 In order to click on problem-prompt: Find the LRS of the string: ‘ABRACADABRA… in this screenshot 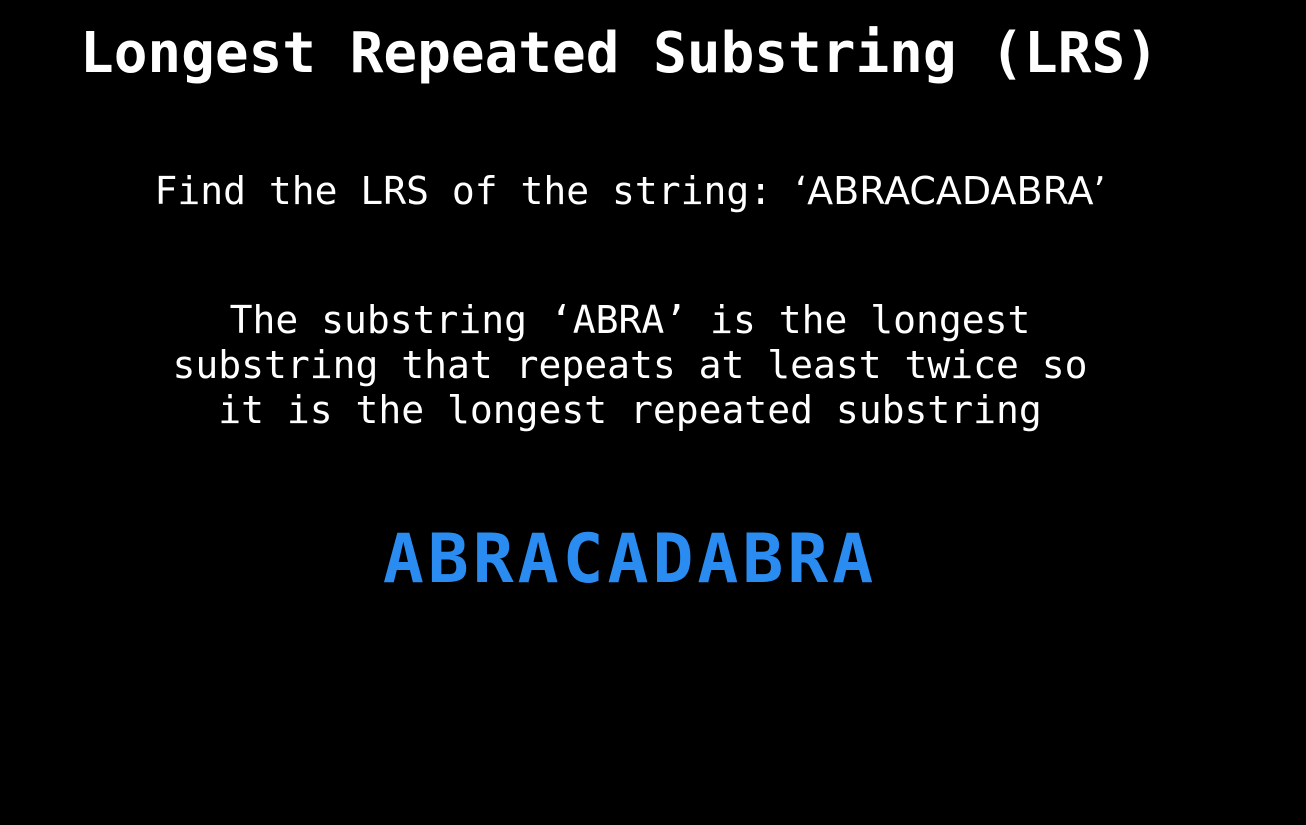, I will do `click(630, 191)`.